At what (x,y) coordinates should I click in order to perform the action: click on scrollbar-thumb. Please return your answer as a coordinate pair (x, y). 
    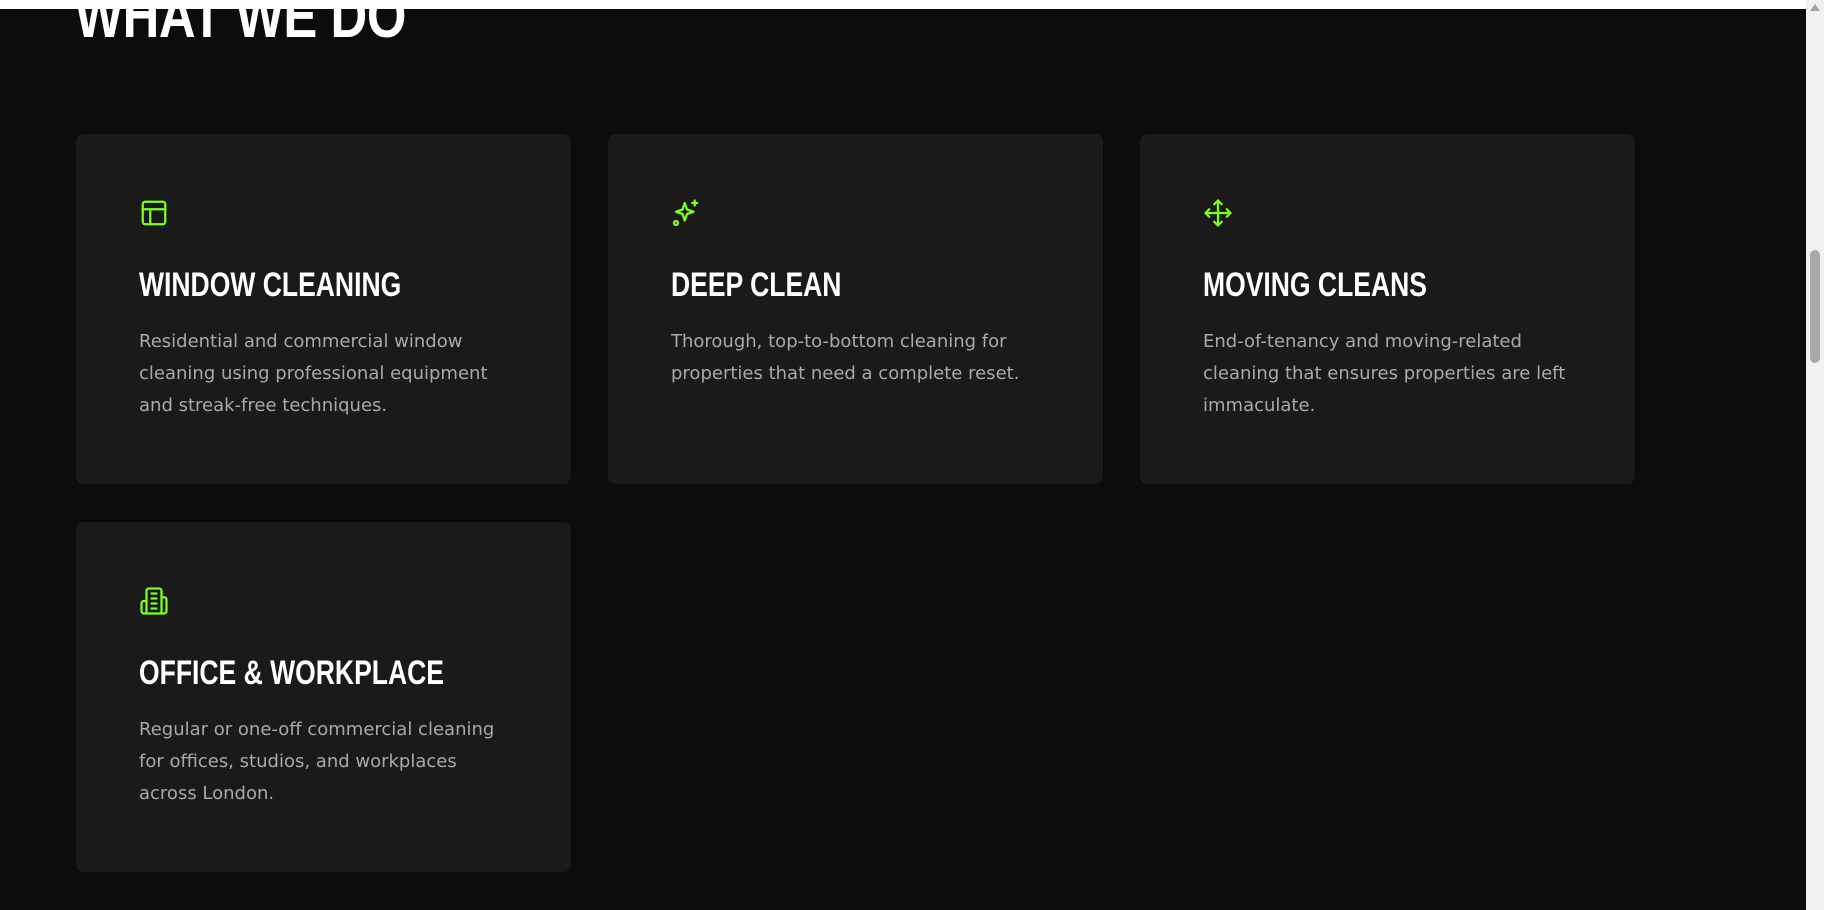
    Looking at the image, I should click on (1815, 306).